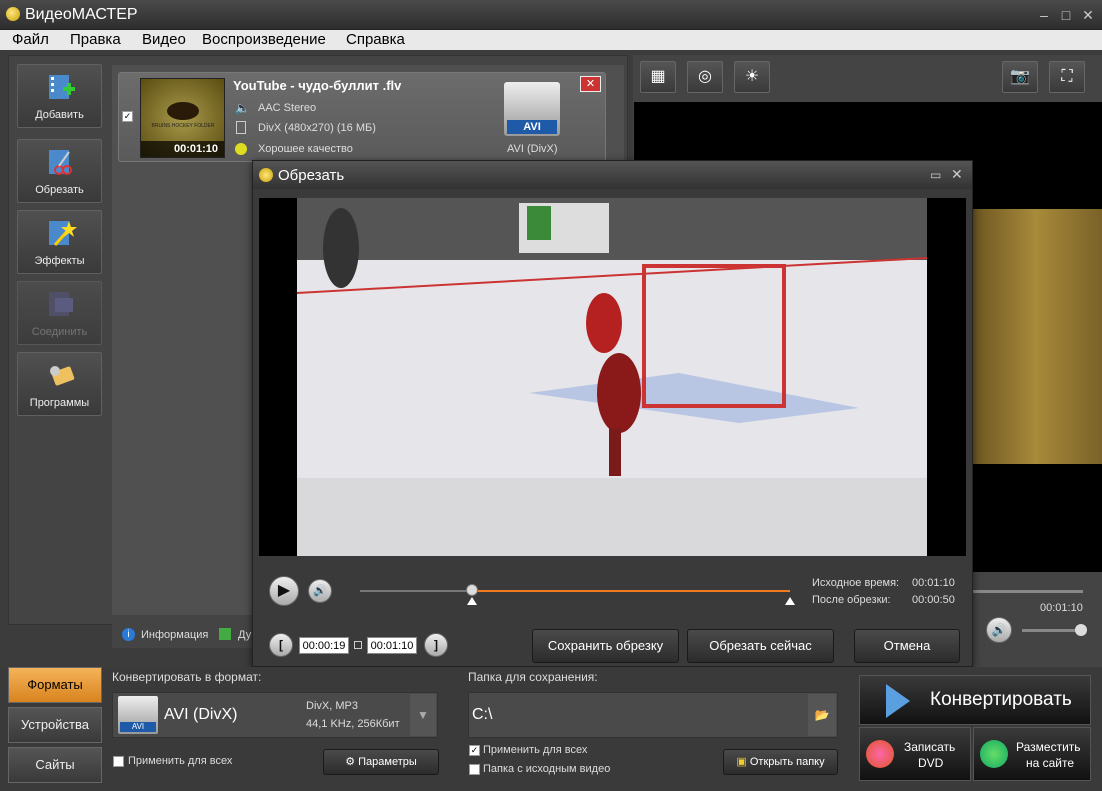 The height and width of the screenshot is (791, 1102). What do you see at coordinates (63, 233) in the screenshot?
I see `magic-wand-icon` at bounding box center [63, 233].